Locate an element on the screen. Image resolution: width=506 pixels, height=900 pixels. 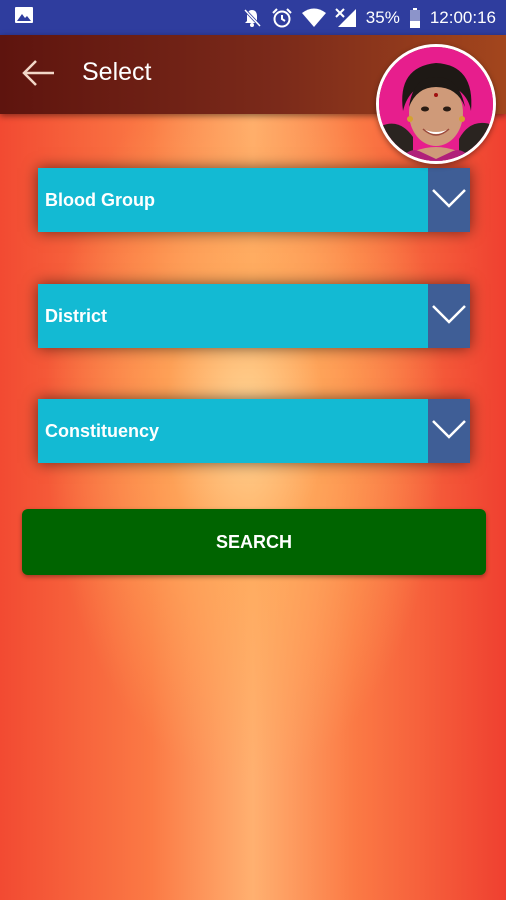
wifi-icon is located at coordinates (313, 18).